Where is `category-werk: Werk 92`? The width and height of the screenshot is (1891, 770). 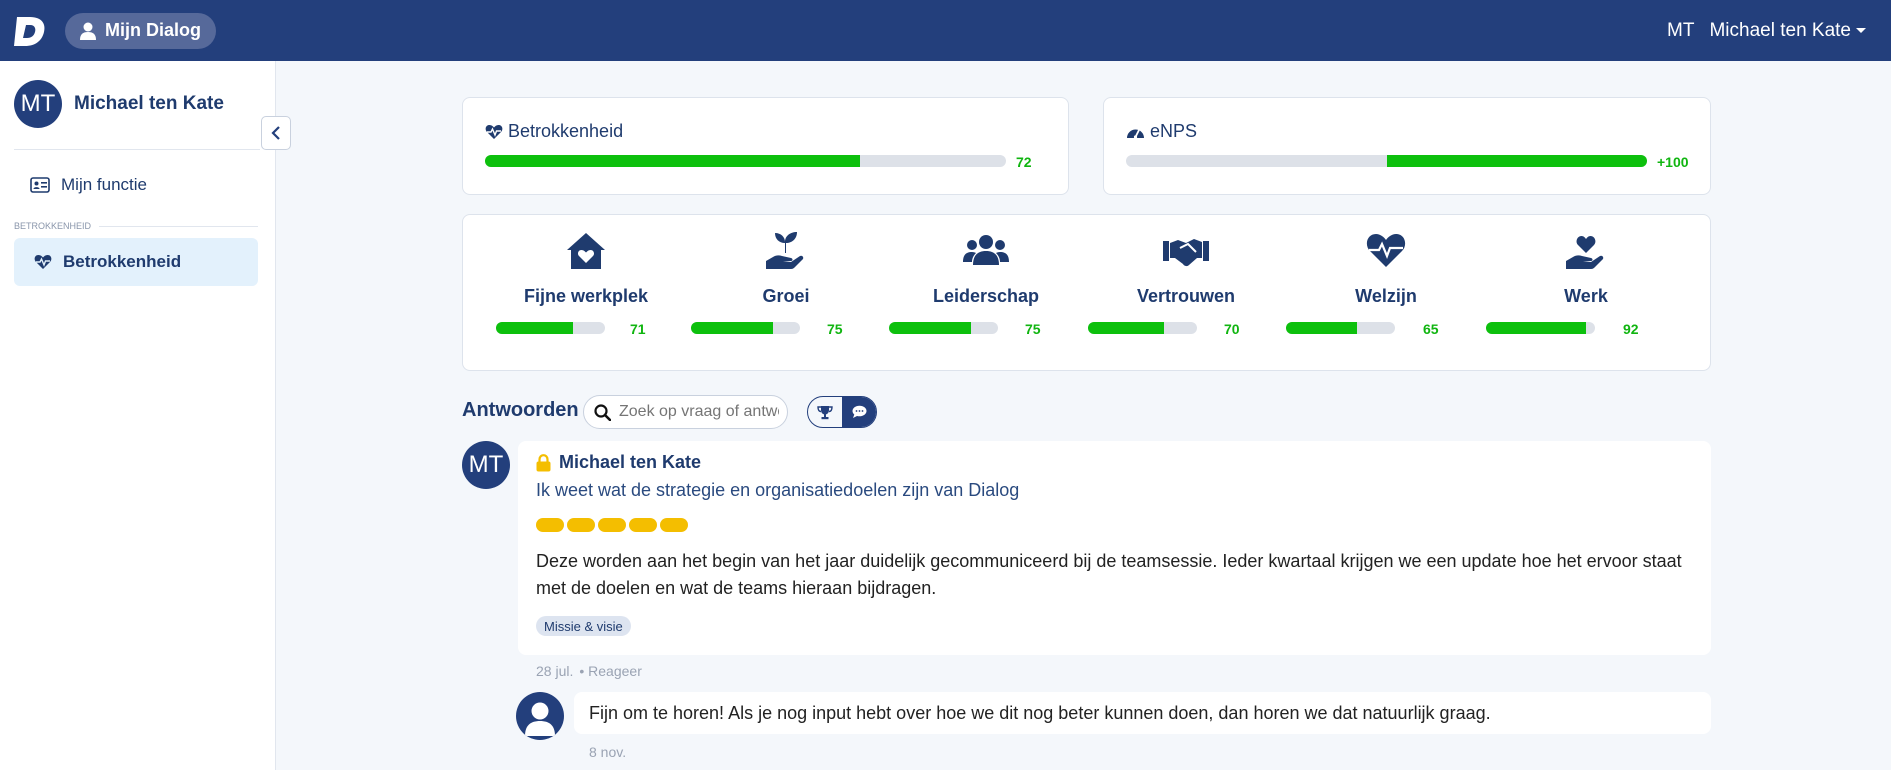
category-werk: Werk 92 is located at coordinates (1586, 293).